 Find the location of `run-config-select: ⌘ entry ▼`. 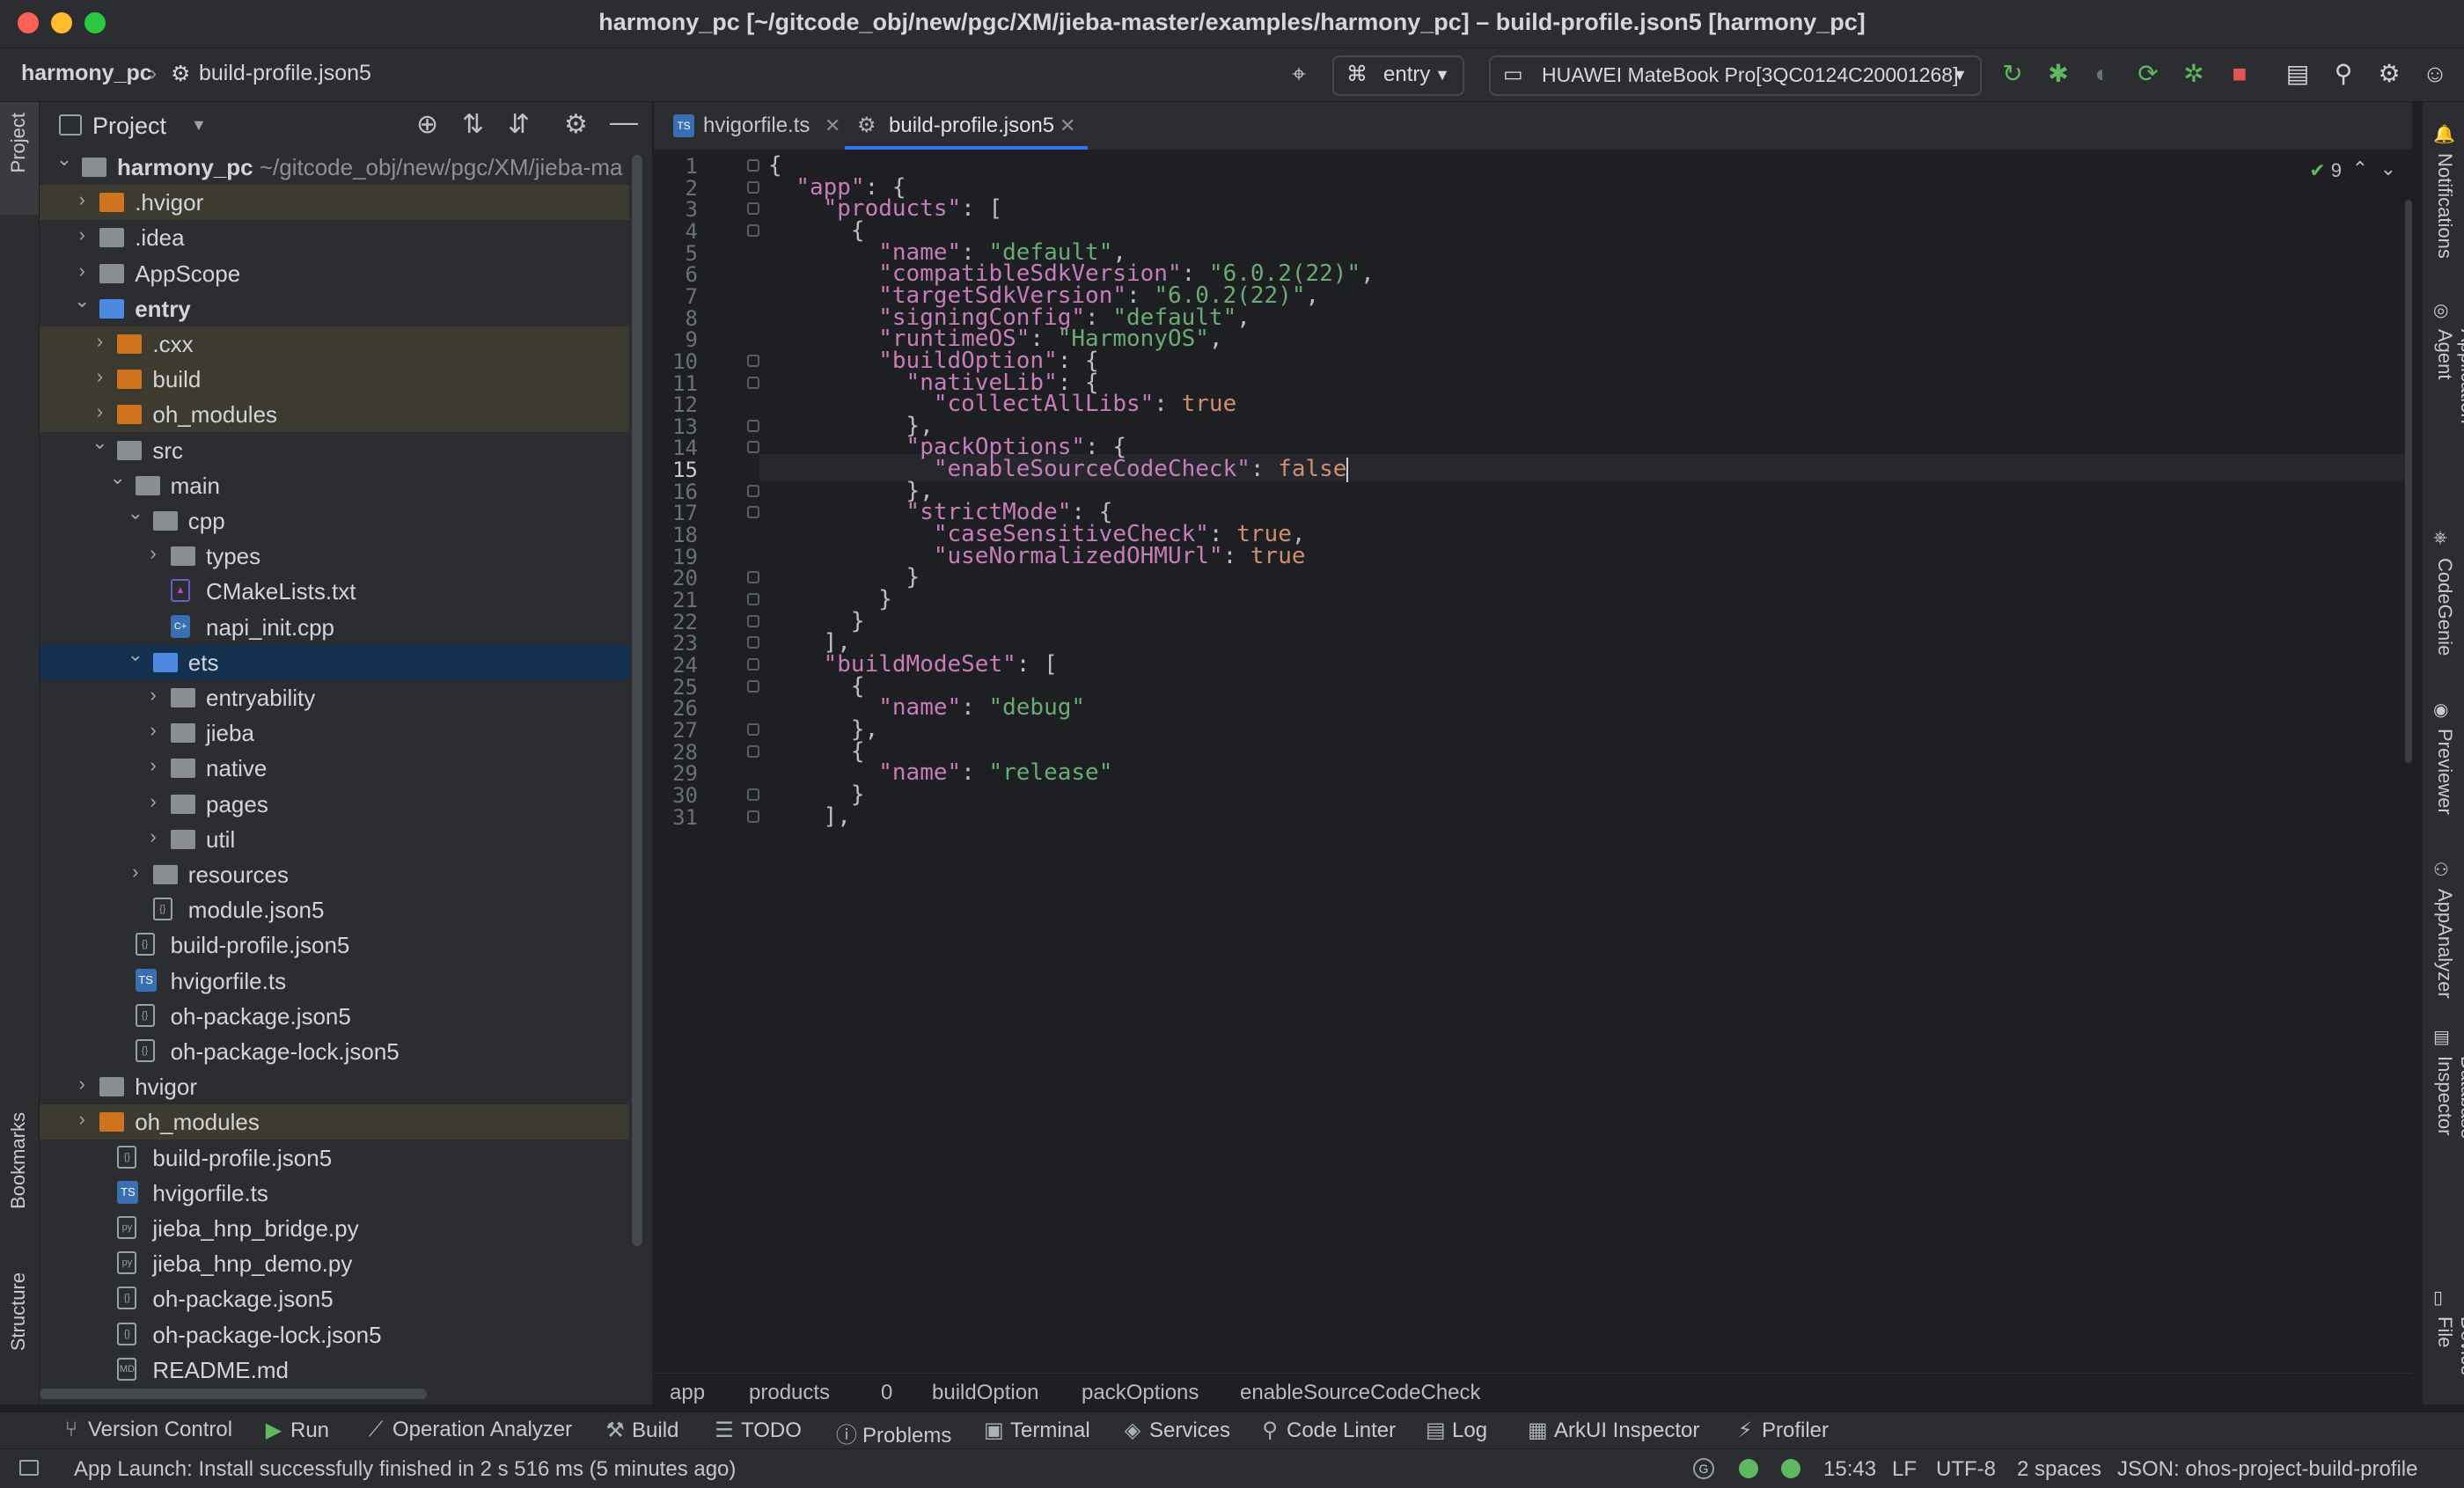

run-config-select: ⌘ entry ▼ is located at coordinates (1398, 75).